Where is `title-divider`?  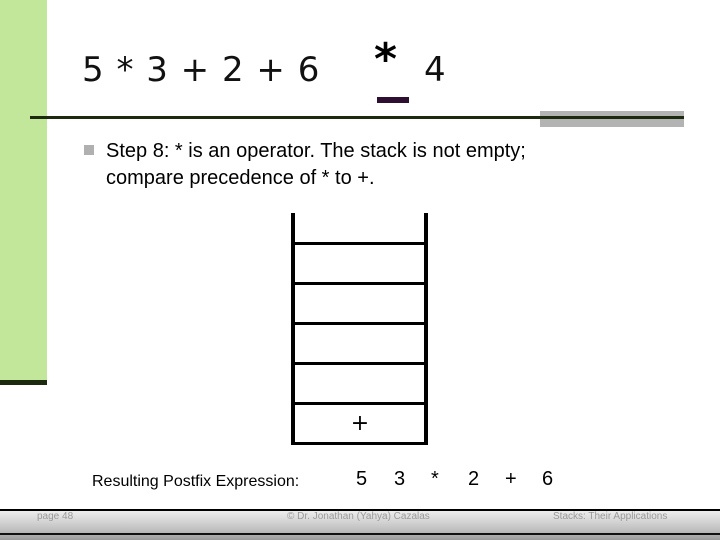
title-divider is located at coordinates (357, 117).